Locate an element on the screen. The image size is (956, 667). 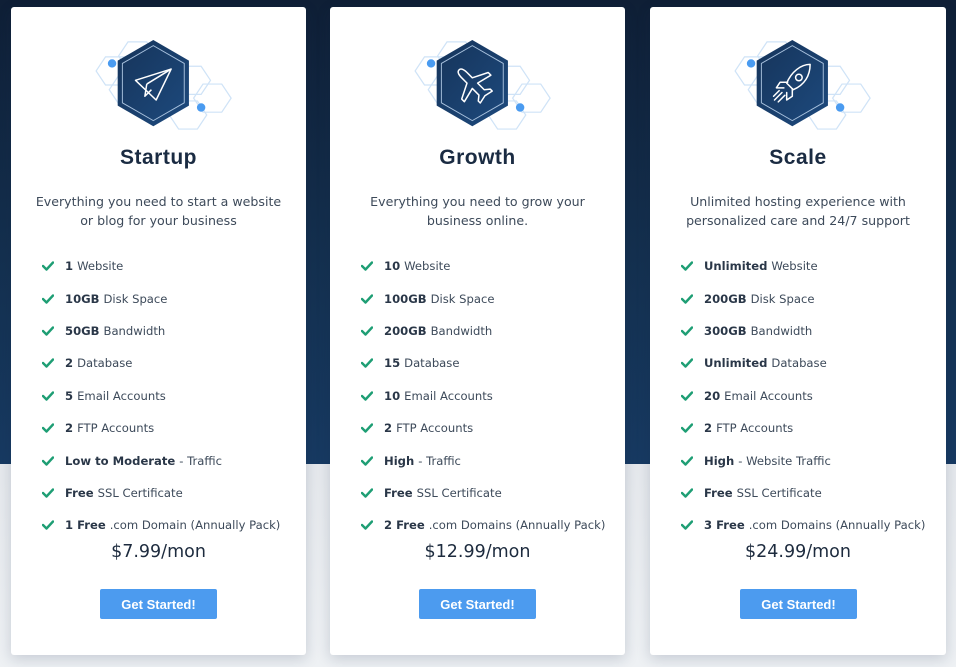
plan-title: Scale is located at coordinates (798, 157).